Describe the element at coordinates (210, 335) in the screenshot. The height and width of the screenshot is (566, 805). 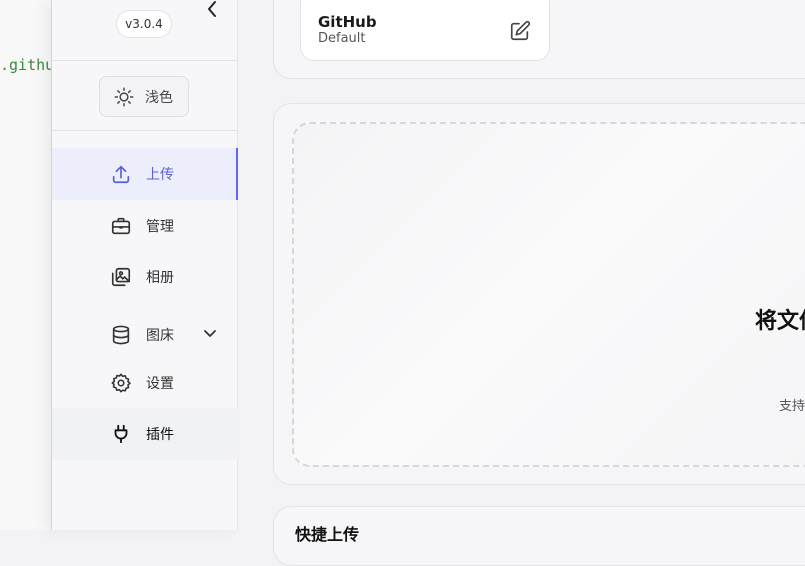
I see `chevron-down-icon` at that location.